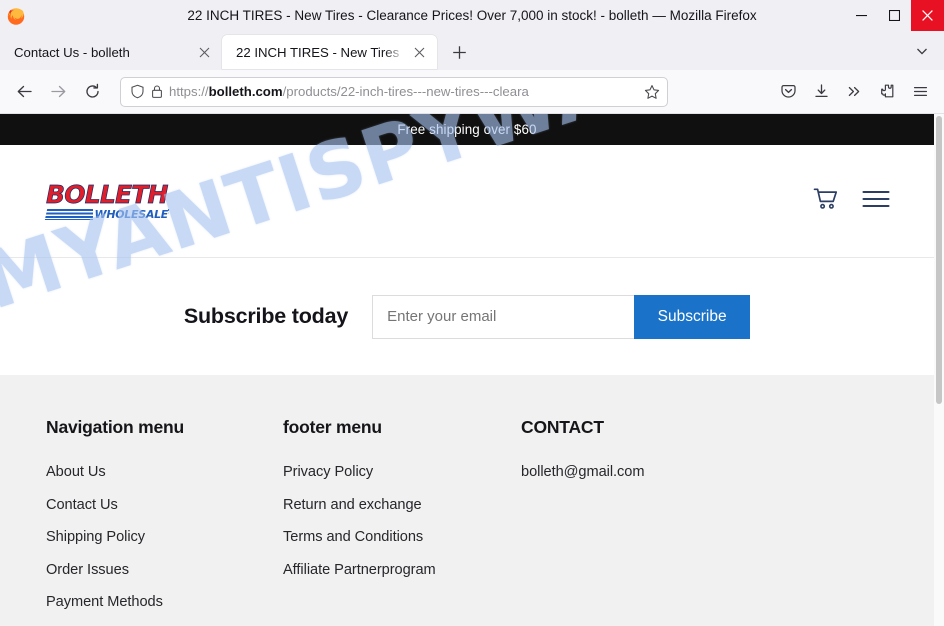 This screenshot has height=626, width=944. Describe the element at coordinates (939, 260) in the screenshot. I see `page-scrollbar-thumb` at that location.